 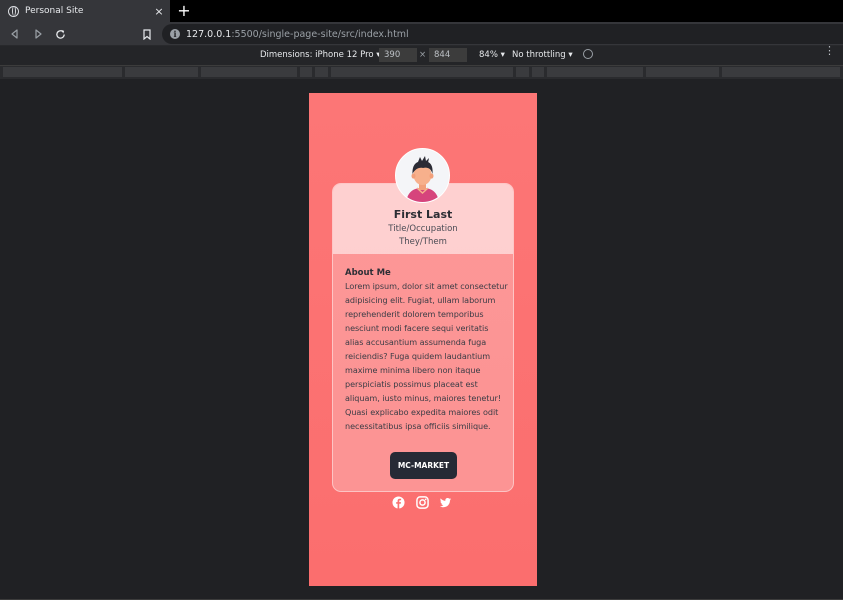 I want to click on zoom-dropdown: 84% ▾, so click(x=492, y=55).